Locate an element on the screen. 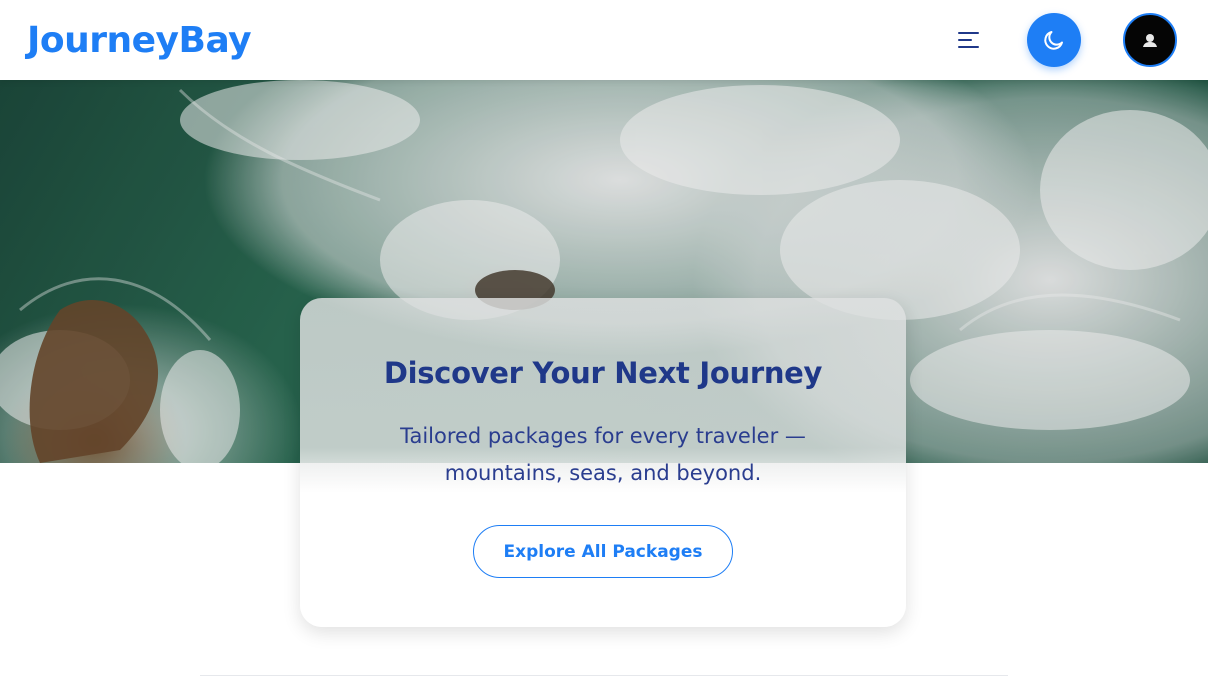 Image resolution: width=1208 pixels, height=676 pixels. moon-icon is located at coordinates (1053, 40).